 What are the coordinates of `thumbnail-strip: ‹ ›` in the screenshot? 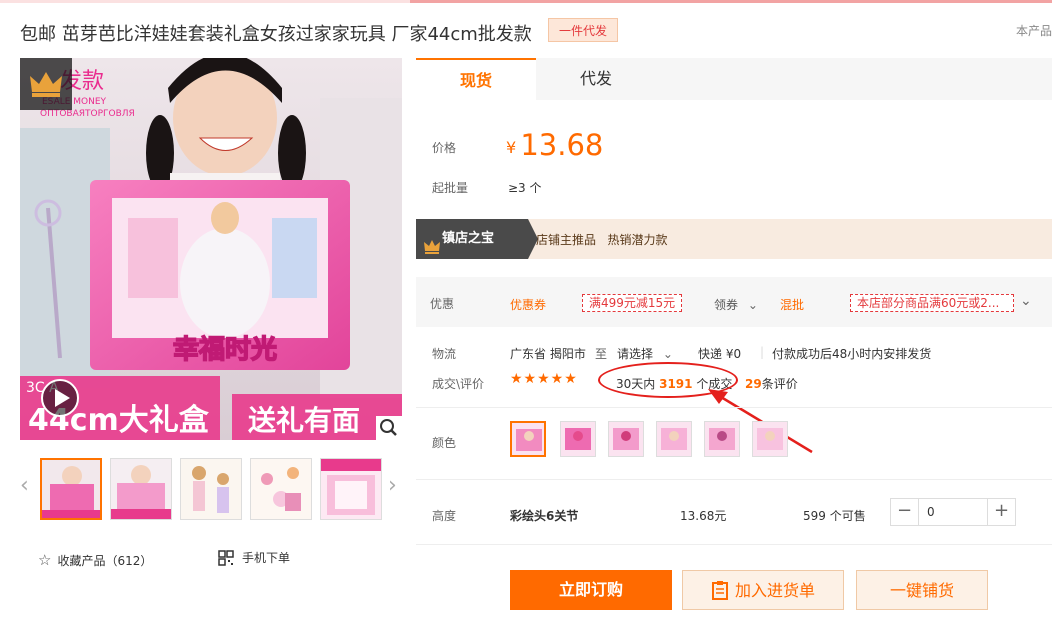 It's located at (211, 490).